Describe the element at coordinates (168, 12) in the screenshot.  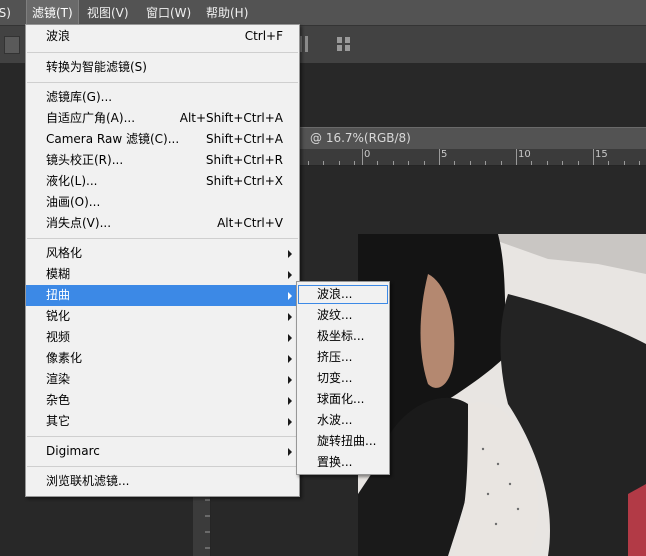
I see `menu-window: 窗口(W)` at that location.